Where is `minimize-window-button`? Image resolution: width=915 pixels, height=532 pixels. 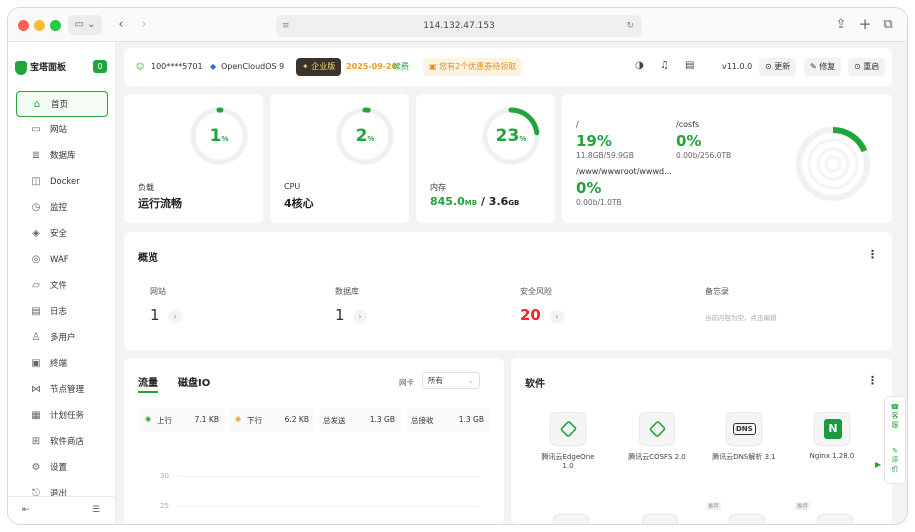
minimize-window-button is located at coordinates (39, 25).